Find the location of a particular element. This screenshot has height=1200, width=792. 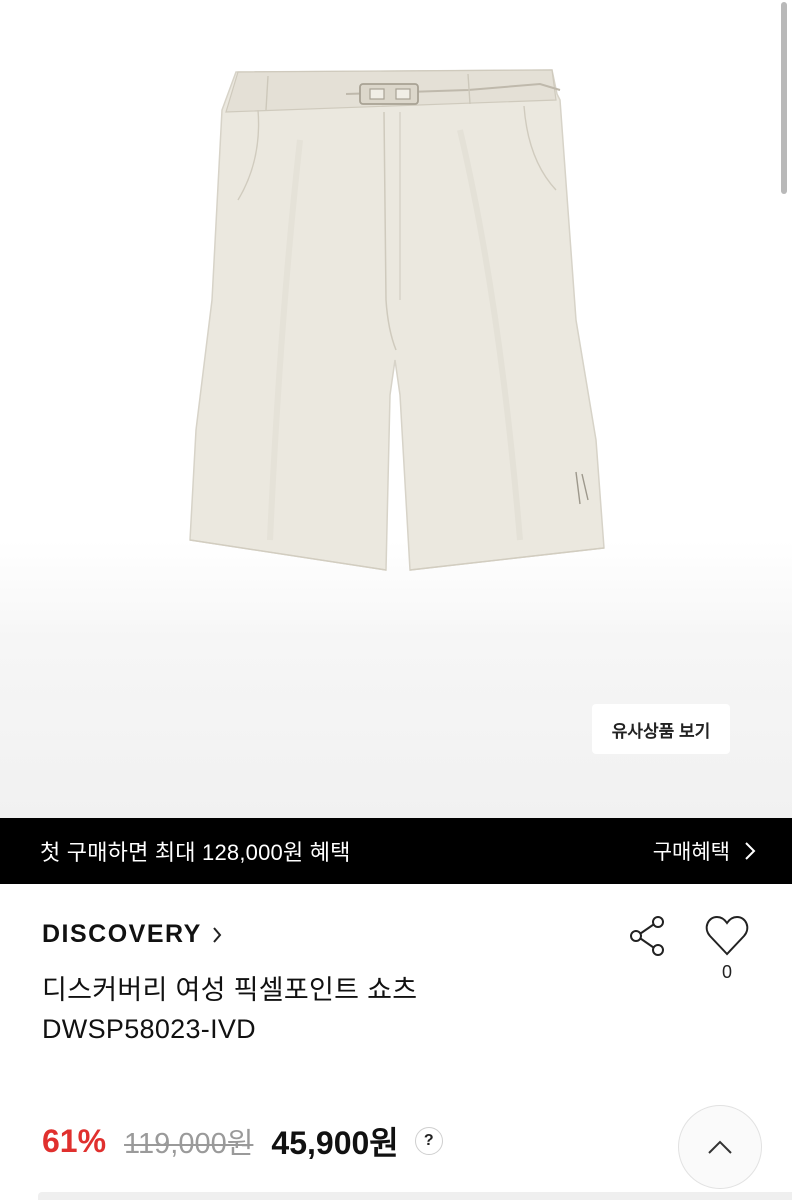

product-code: DWSP58023-IVD is located at coordinates (149, 1029).